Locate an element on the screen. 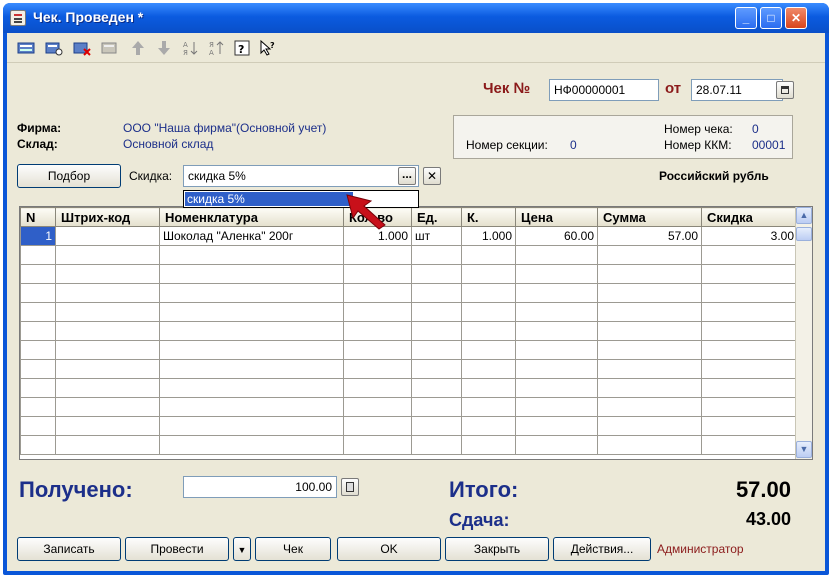 The height and width of the screenshot is (580, 836). post-button: Провести is located at coordinates (177, 549).